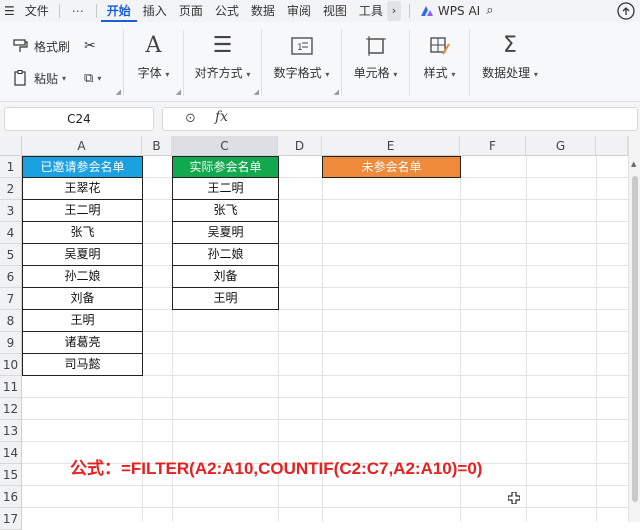 The width and height of the screenshot is (640, 530). I want to click on row-header: 6, so click(11, 277).